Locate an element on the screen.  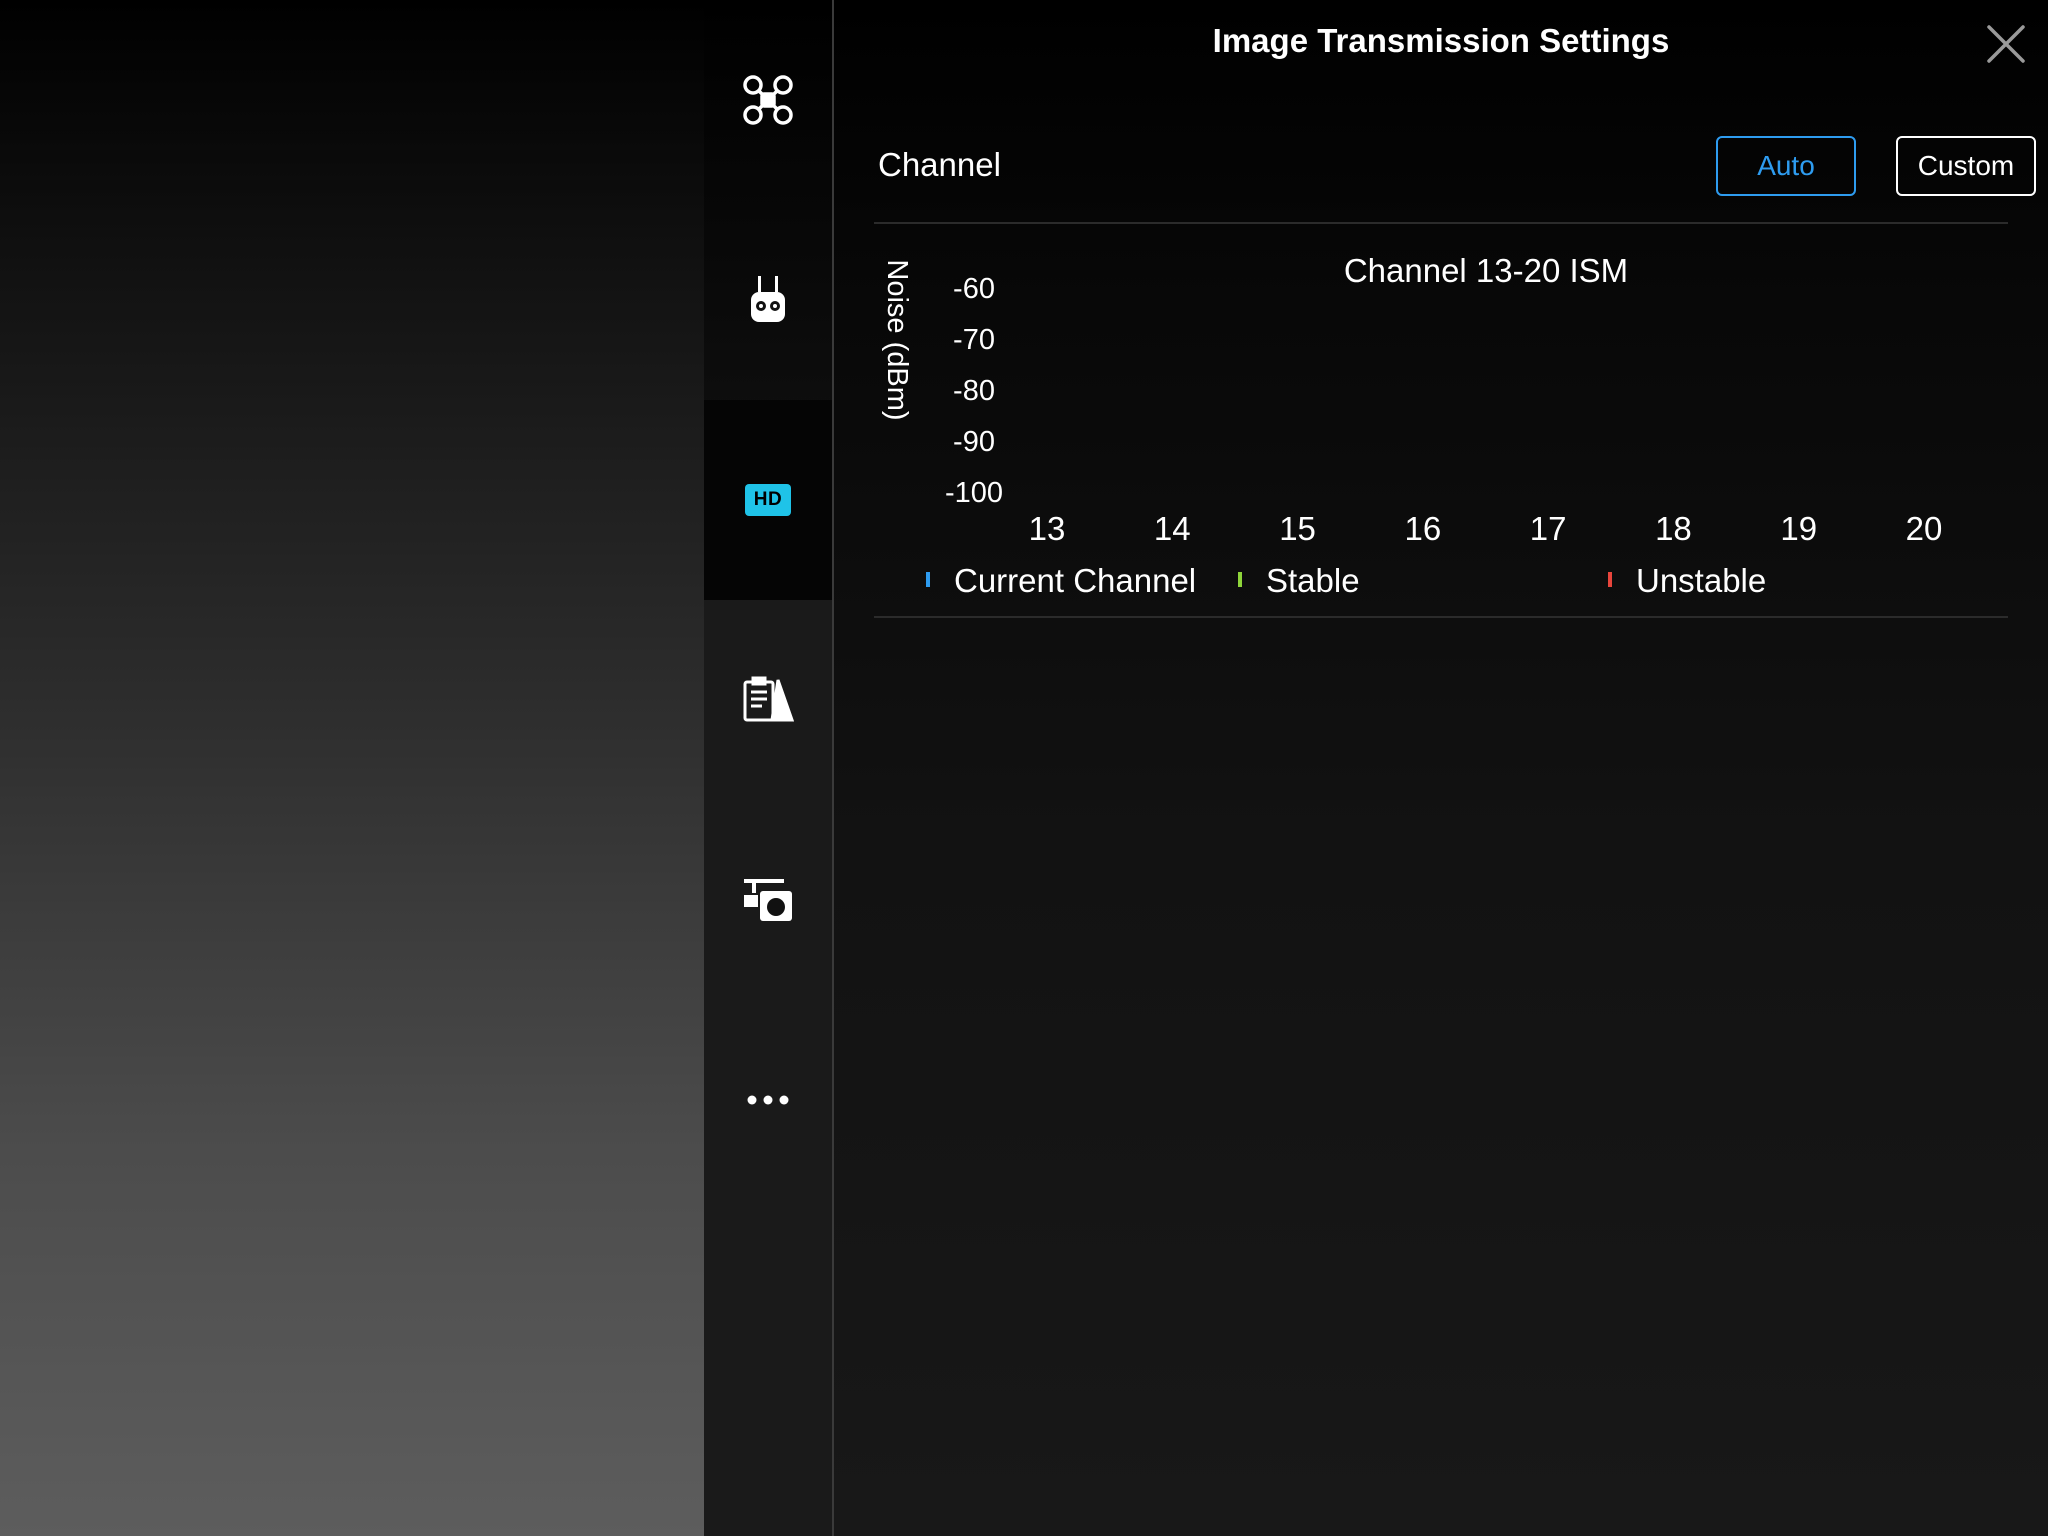
sidebar-item-remote-controller is located at coordinates (768, 300).